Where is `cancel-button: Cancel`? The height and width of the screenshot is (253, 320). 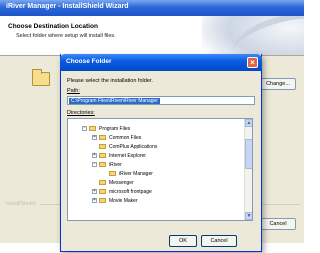 cancel-button: Cancel is located at coordinates (219, 241).